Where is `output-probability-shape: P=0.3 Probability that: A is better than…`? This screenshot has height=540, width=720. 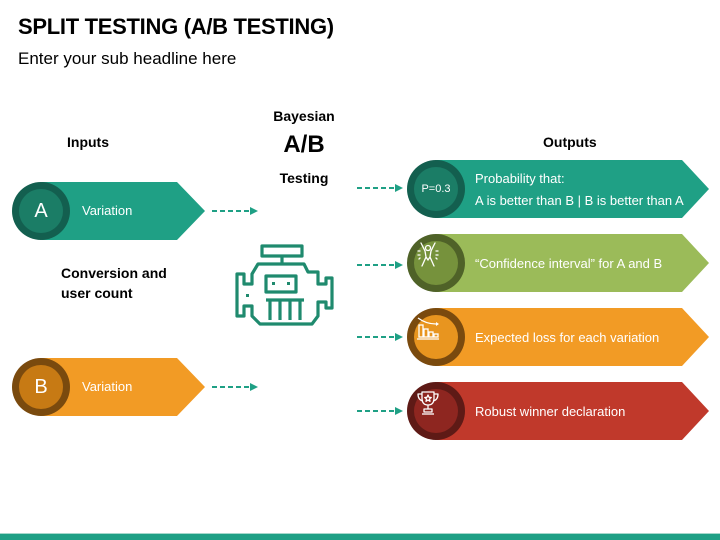
output-probability-shape: P=0.3 Probability that: A is better than… is located at coordinates (558, 189).